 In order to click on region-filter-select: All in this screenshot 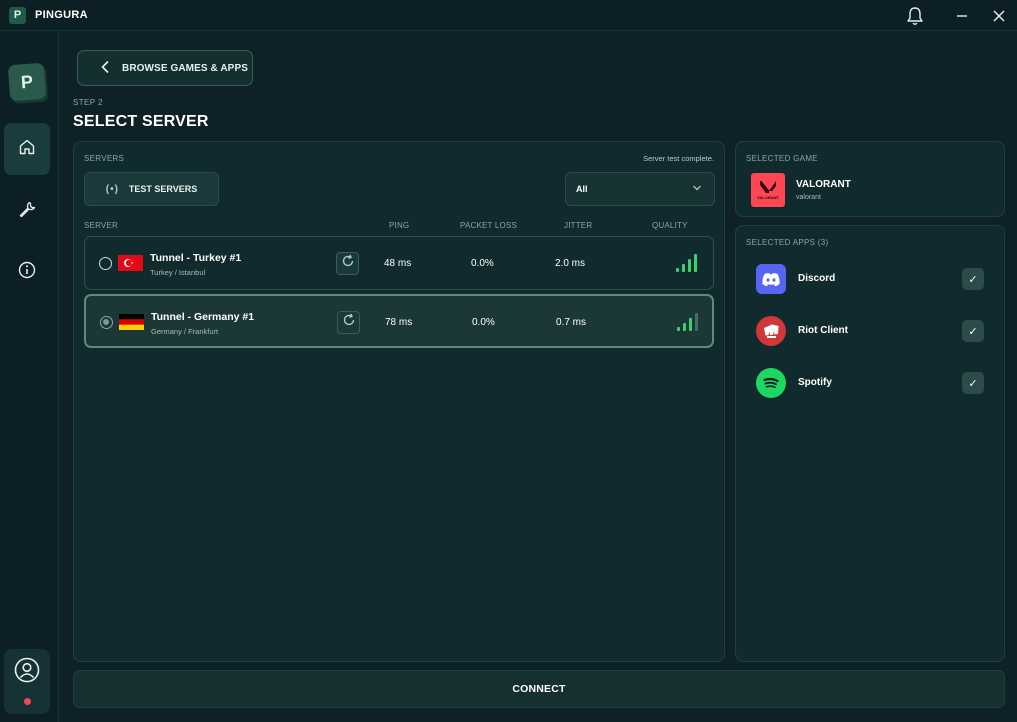, I will do `click(640, 189)`.